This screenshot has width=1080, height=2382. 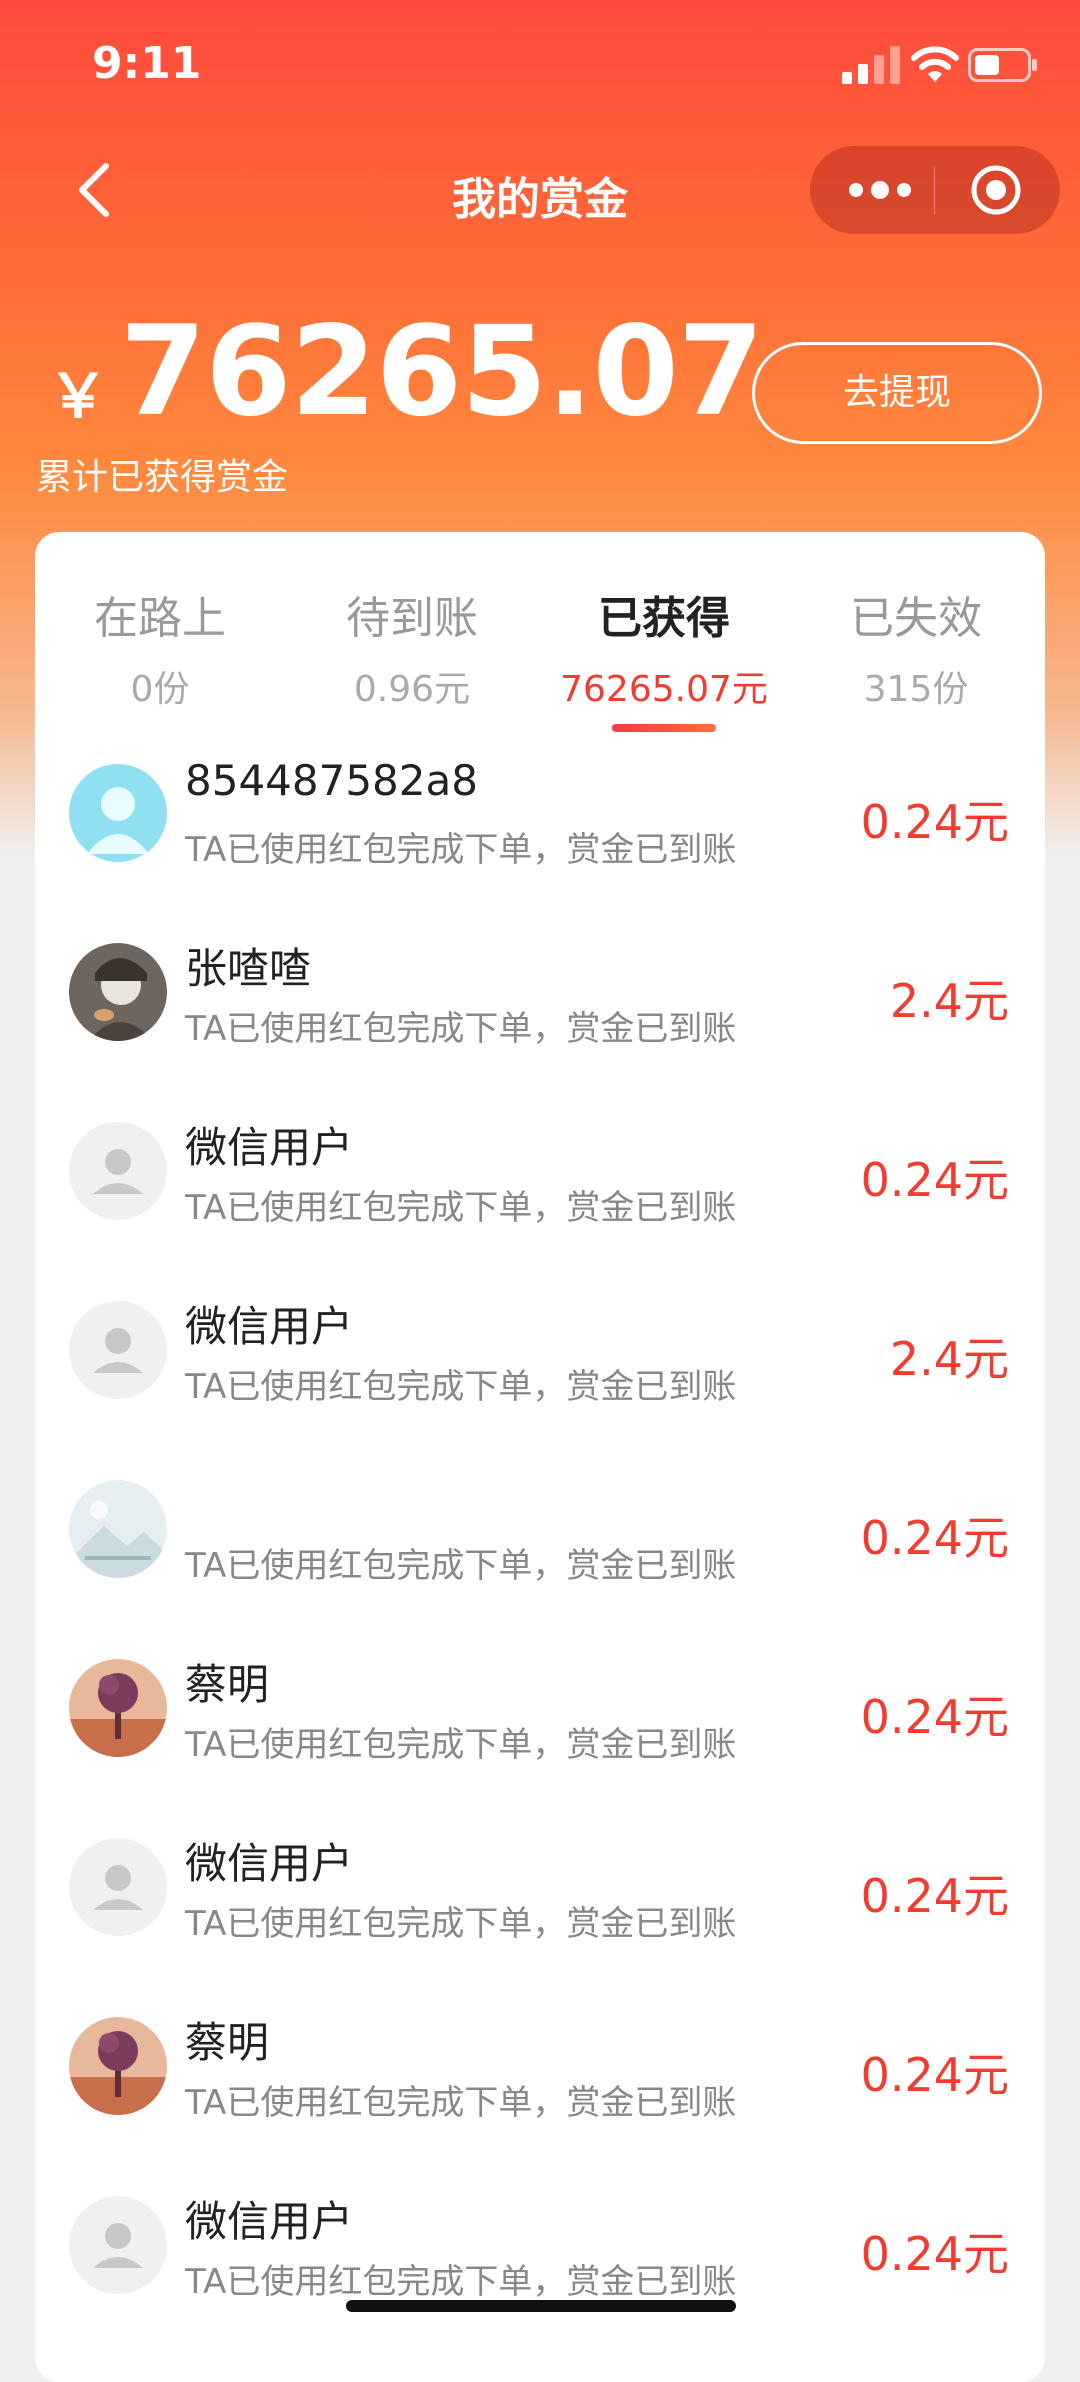 I want to click on status-time: 9:11, so click(x=147, y=63).